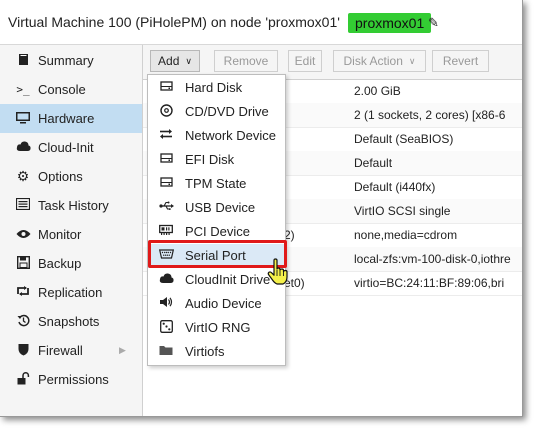  What do you see at coordinates (73, 205) in the screenshot?
I see `sidebar-item-label: Task History` at bounding box center [73, 205].